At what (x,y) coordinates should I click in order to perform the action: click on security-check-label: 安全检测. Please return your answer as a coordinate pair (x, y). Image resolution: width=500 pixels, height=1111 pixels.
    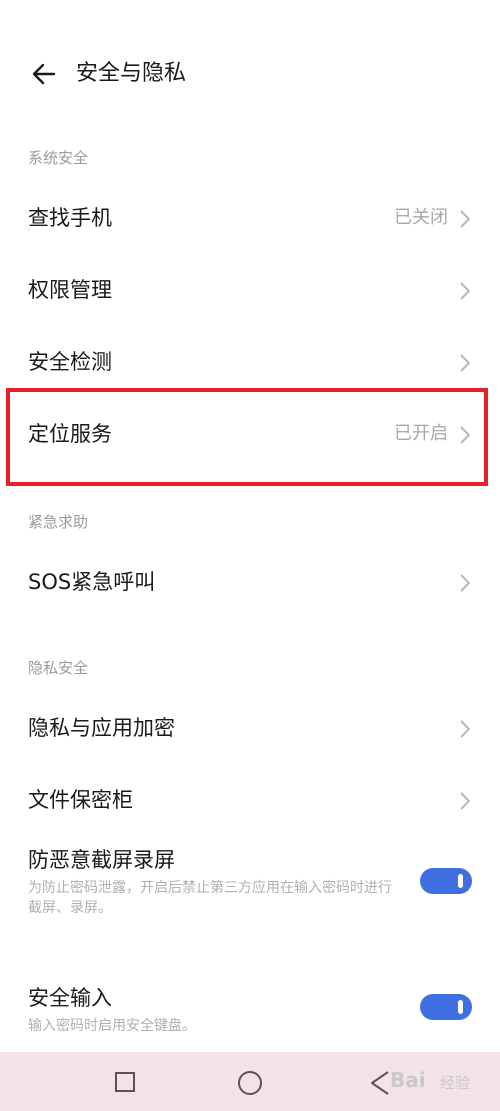
    Looking at the image, I should click on (70, 362).